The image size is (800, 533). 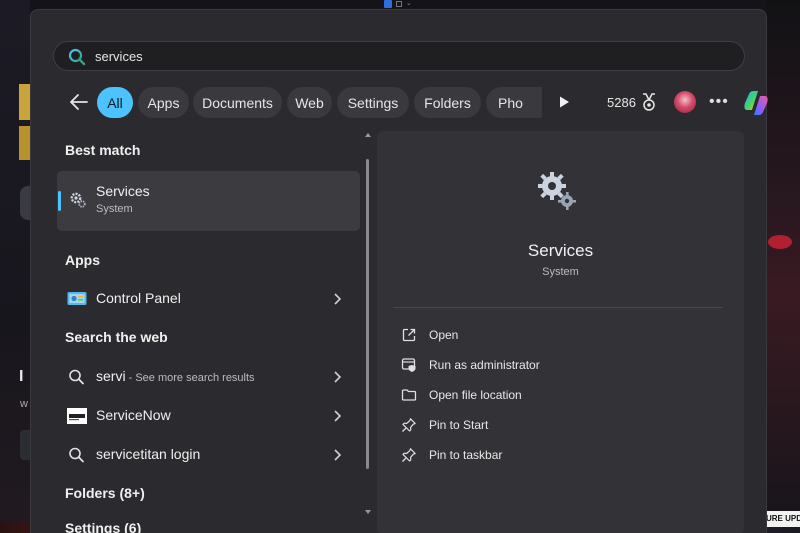 I want to click on scroll-up-icon, so click(x=368, y=135).